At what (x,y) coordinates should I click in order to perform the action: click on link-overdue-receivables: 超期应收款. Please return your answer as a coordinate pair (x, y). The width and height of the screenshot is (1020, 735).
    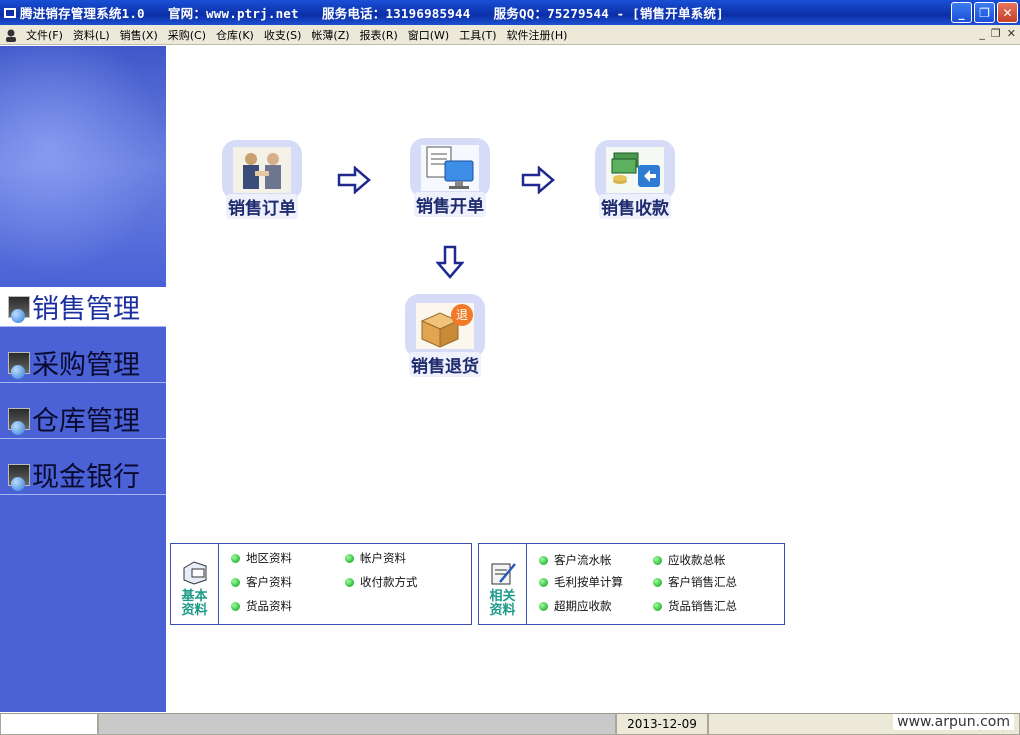
    Looking at the image, I should click on (575, 606).